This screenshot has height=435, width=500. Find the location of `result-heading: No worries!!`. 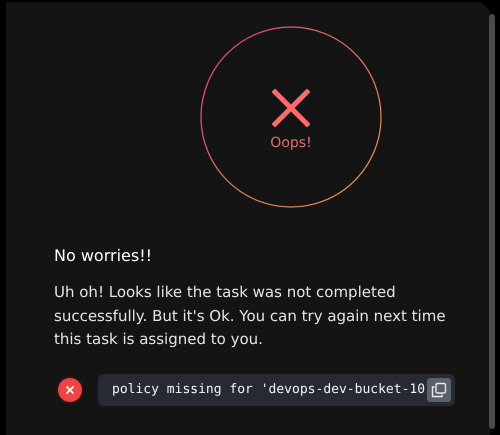

result-heading: No worries!! is located at coordinates (104, 255).